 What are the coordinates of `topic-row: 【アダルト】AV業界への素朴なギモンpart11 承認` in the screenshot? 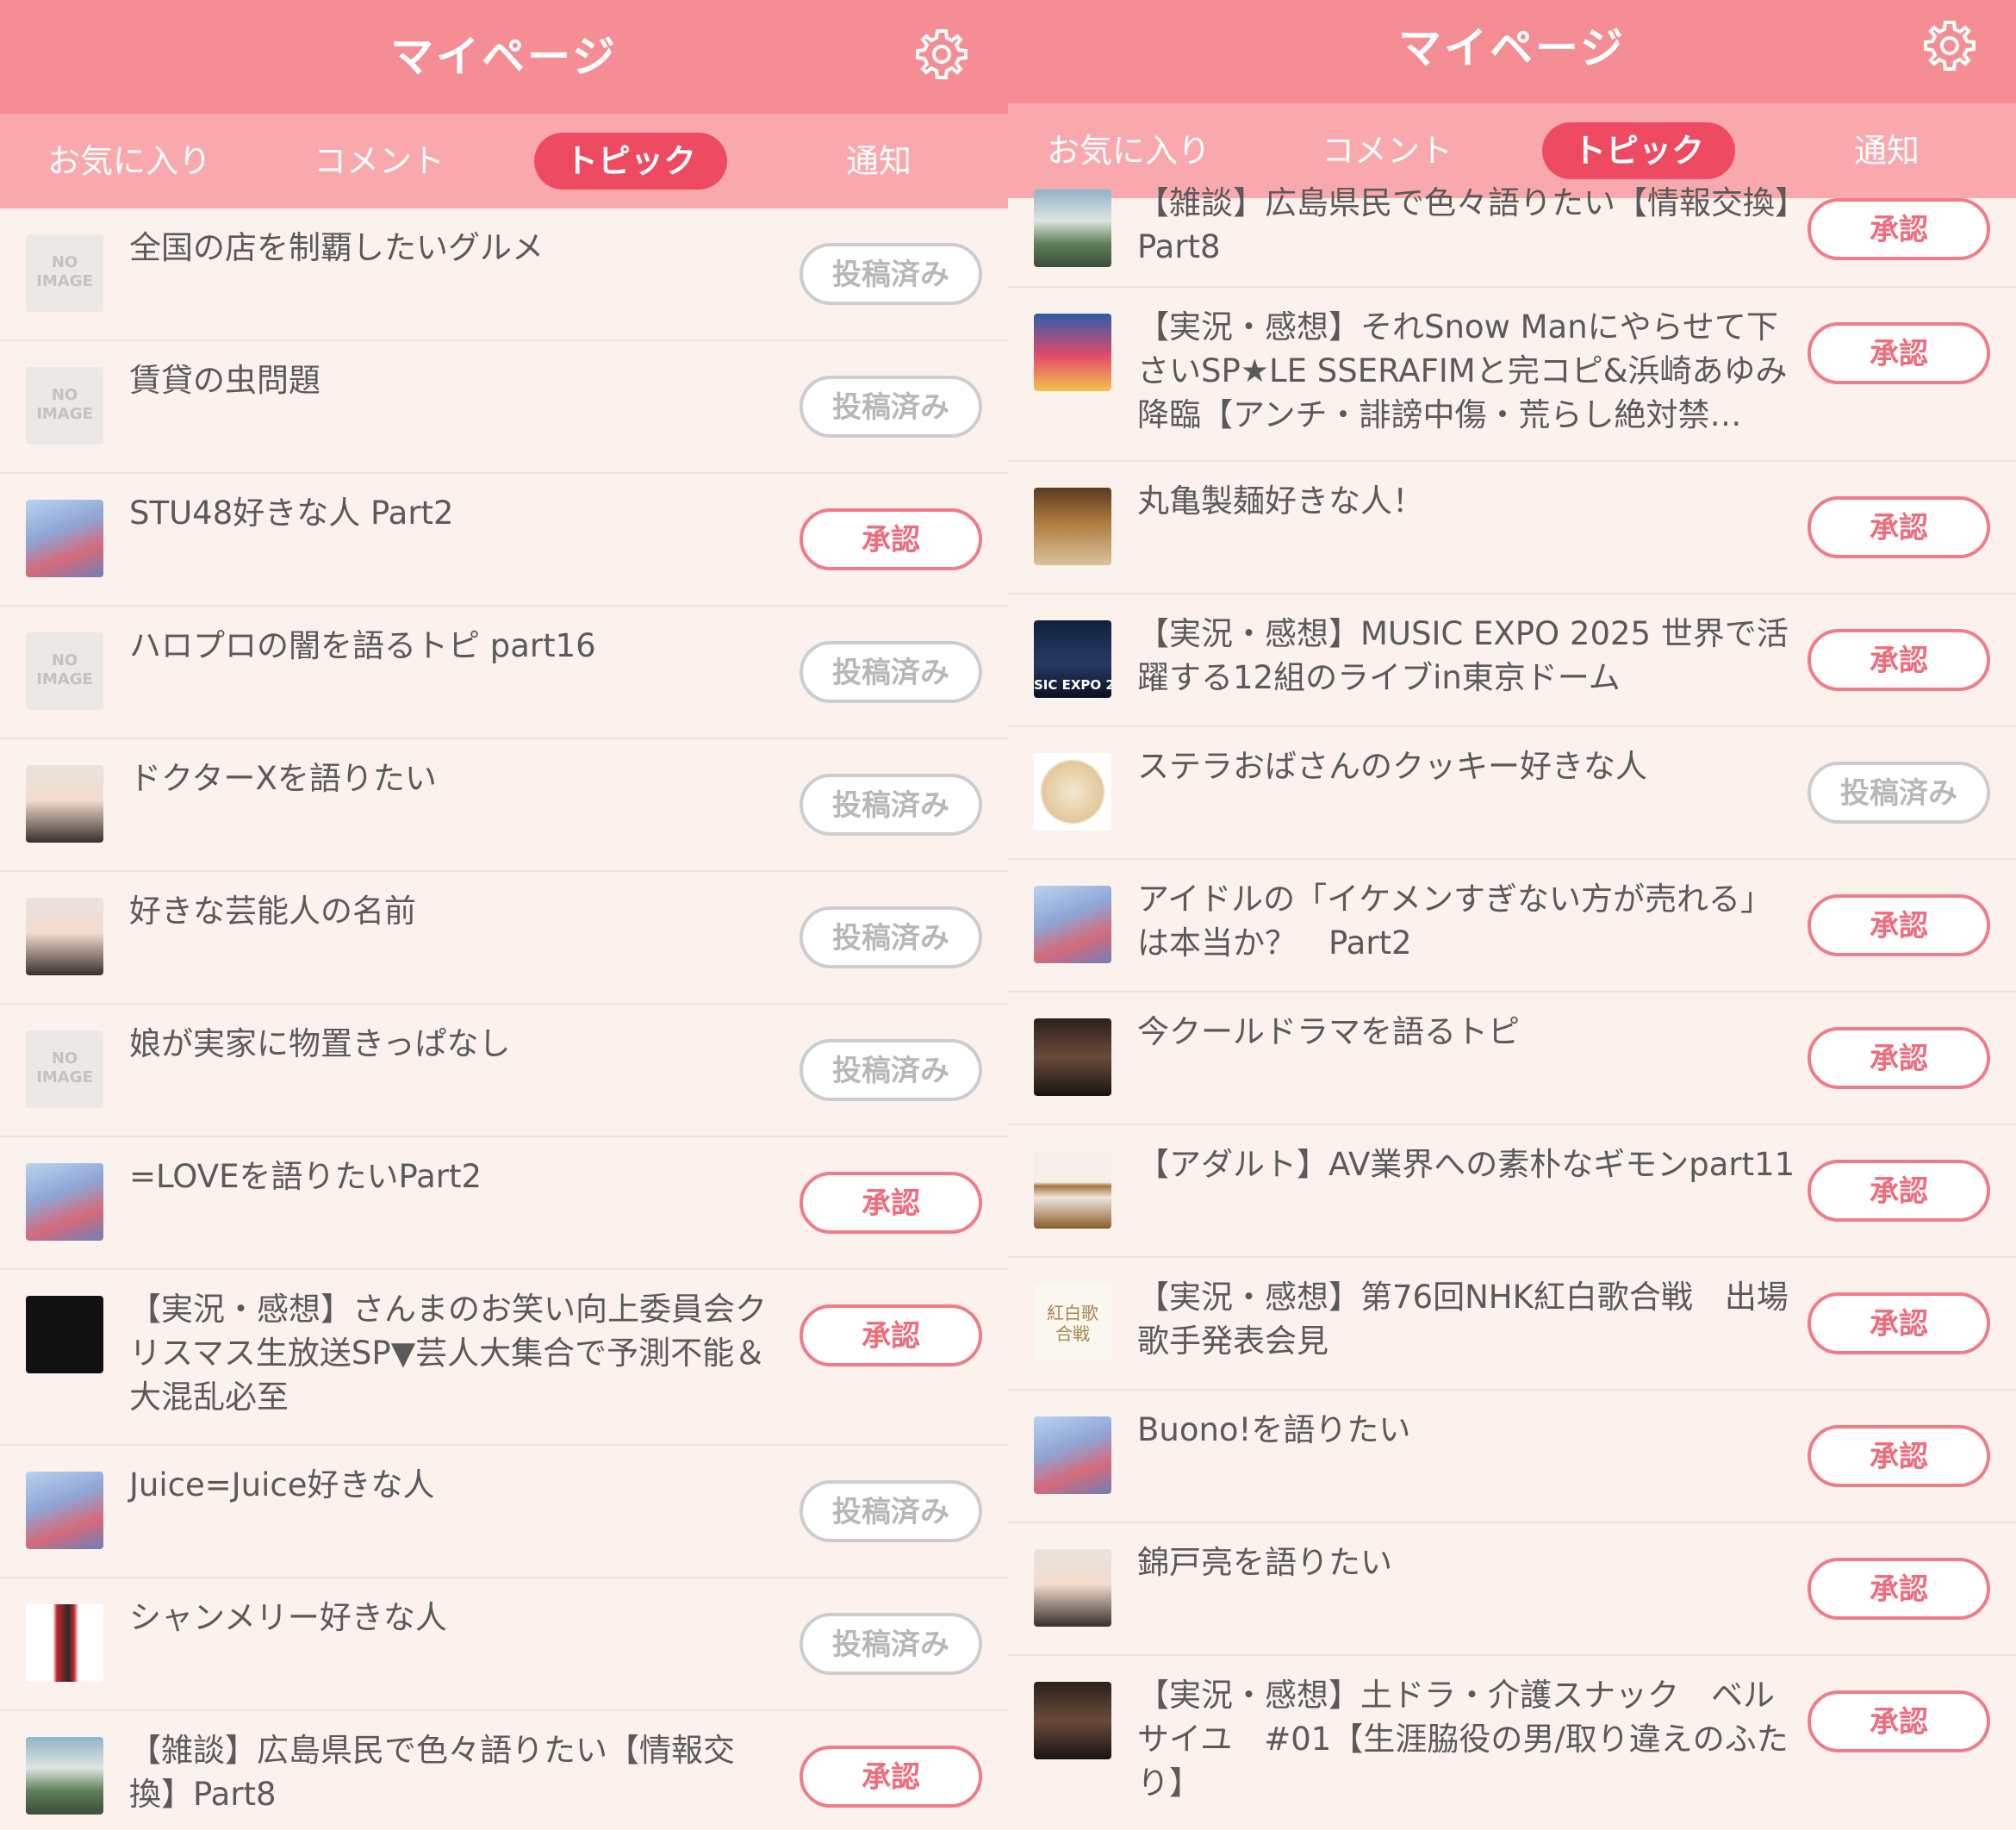 It's located at (1512, 1191).